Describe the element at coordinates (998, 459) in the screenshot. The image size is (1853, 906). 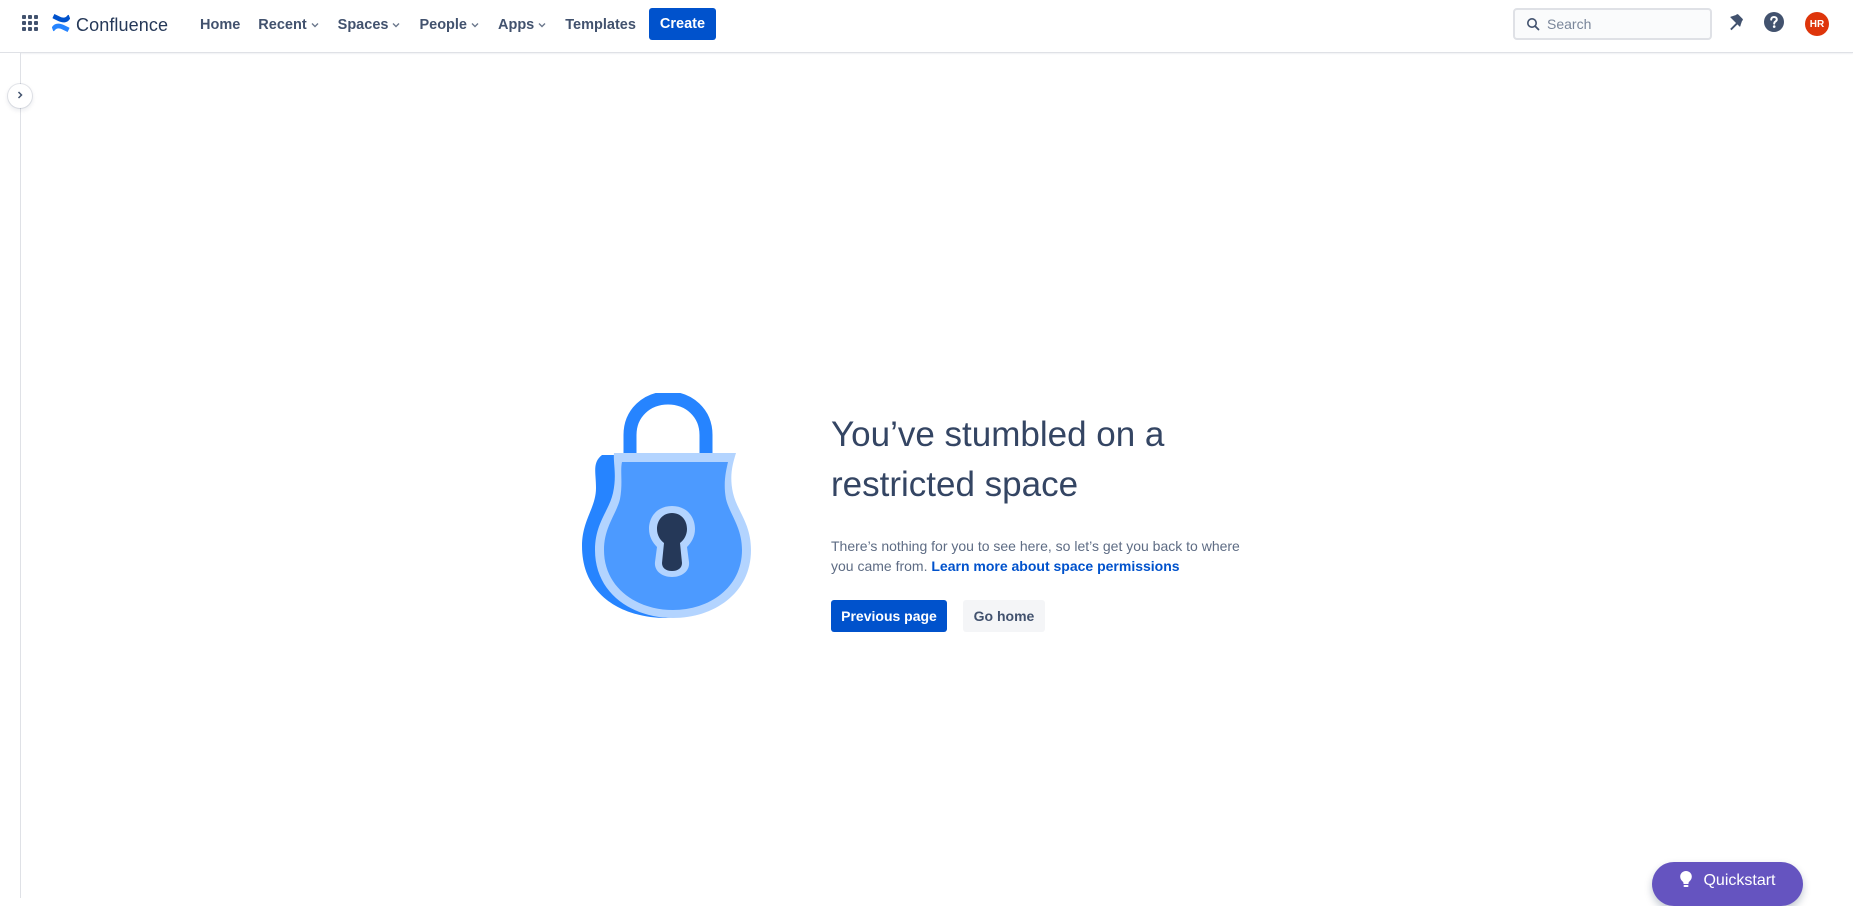
I see `page-title: You’ve stumbled on a restricted space` at that location.